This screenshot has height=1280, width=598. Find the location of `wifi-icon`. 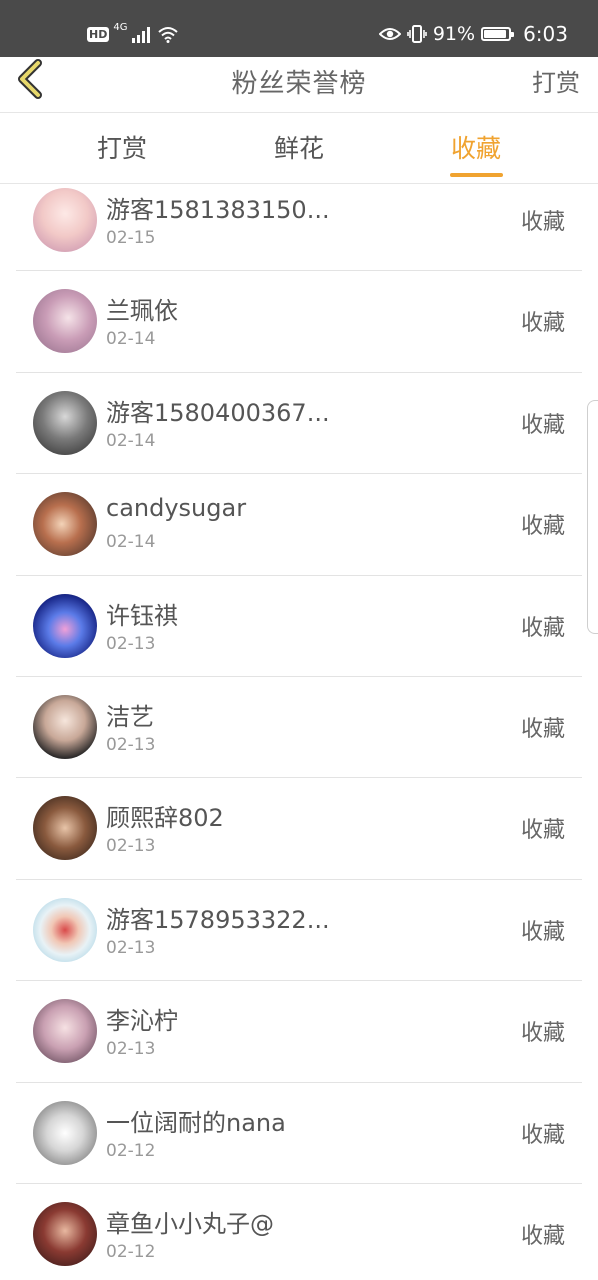

wifi-icon is located at coordinates (168, 35).